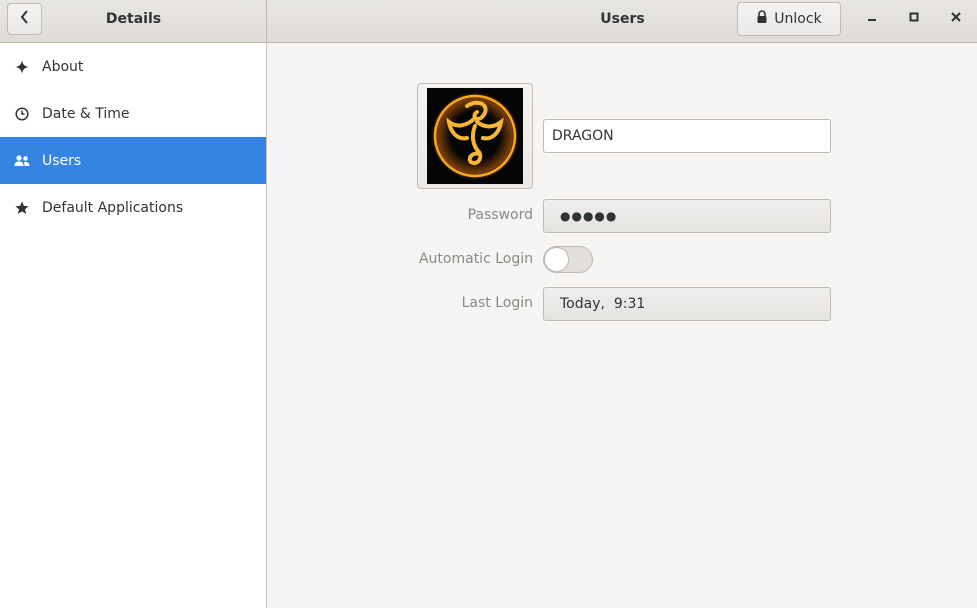  I want to click on password-label: Password, so click(500, 215).